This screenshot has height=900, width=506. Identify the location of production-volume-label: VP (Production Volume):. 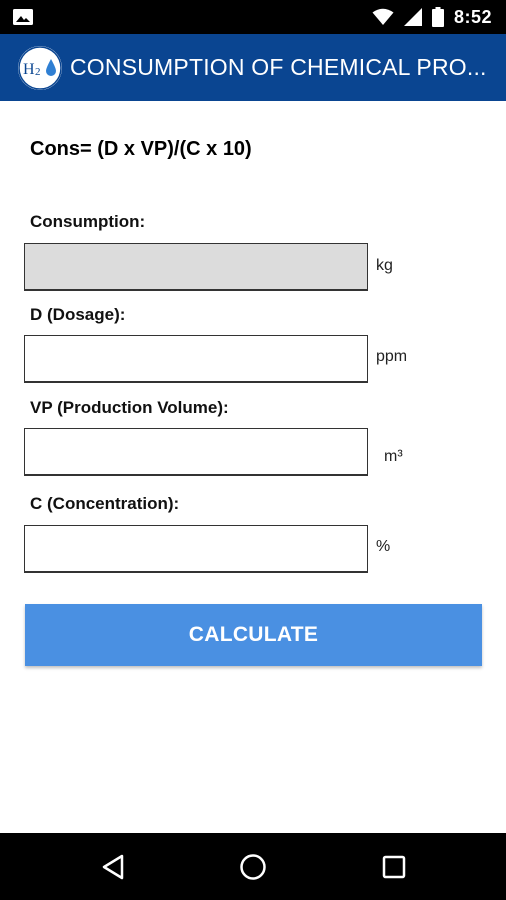
(129, 407).